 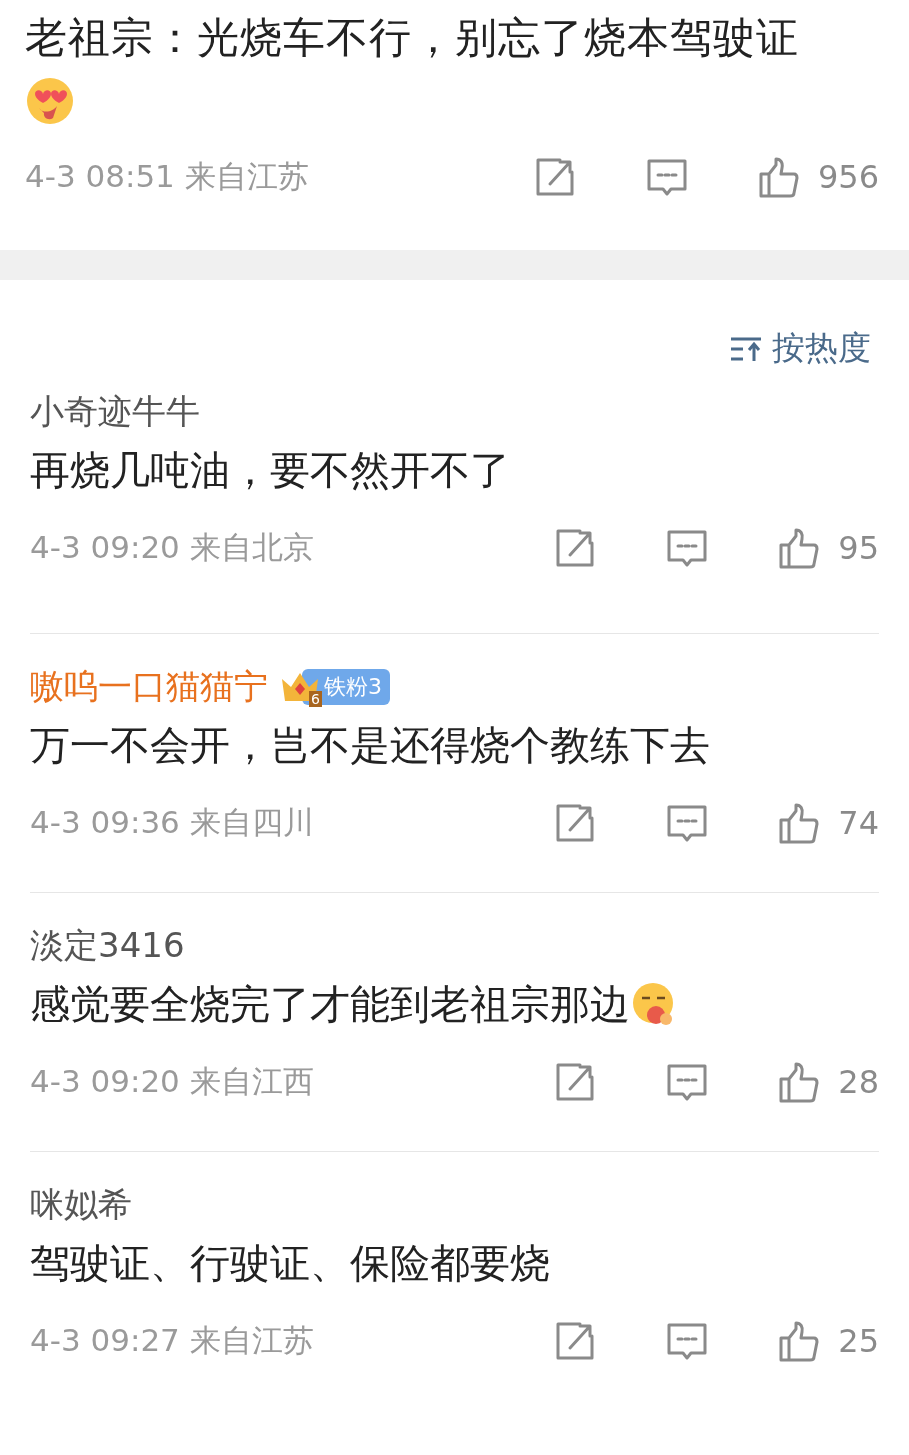 I want to click on like-count: 25, so click(x=858, y=1341).